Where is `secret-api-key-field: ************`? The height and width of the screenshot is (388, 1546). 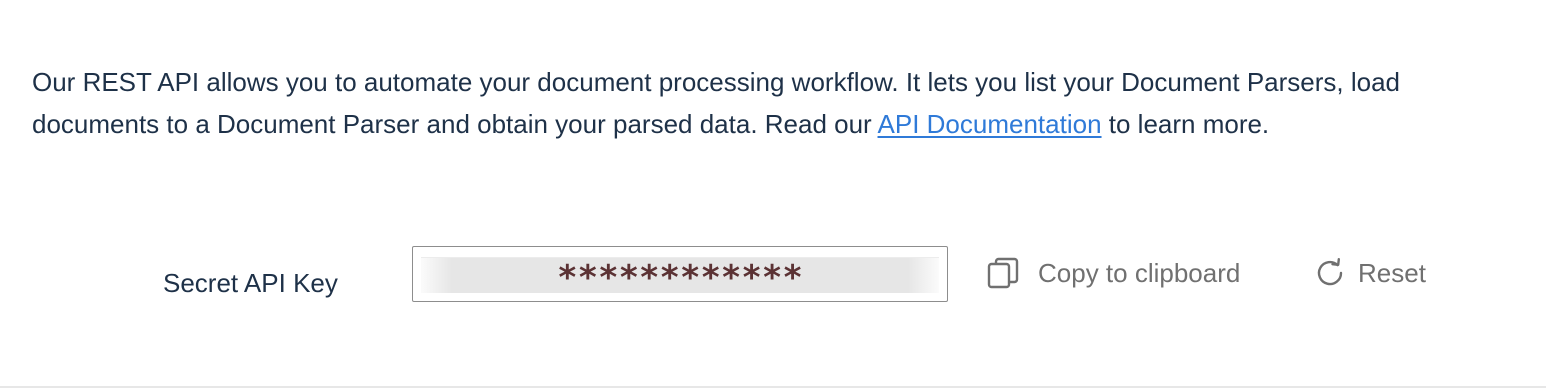
secret-api-key-field: ************ is located at coordinates (680, 277).